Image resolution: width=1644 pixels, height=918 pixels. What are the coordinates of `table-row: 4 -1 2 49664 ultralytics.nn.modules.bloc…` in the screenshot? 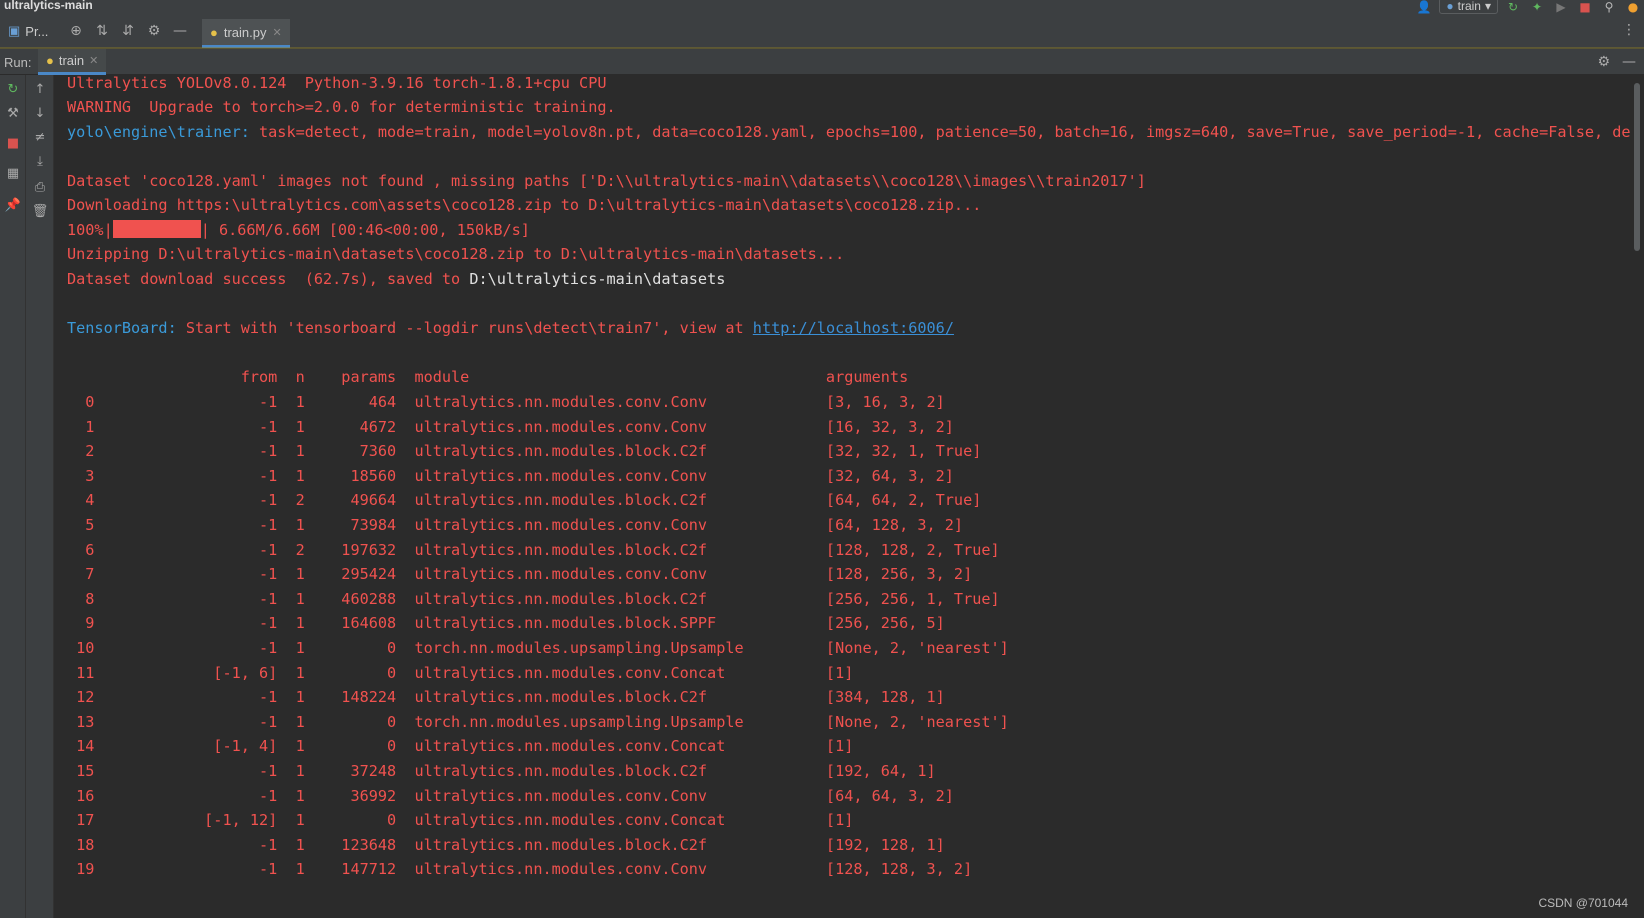 It's located at (524, 500).